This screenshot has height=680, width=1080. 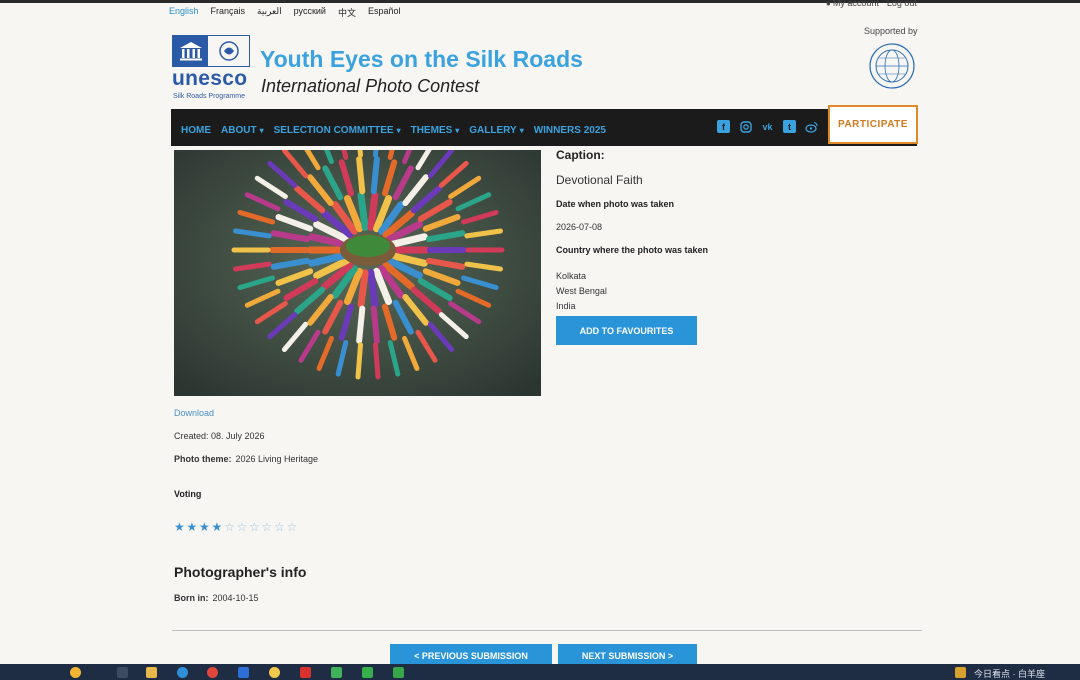 I want to click on photo-theme-label: Photo theme:, so click(x=203, y=459).